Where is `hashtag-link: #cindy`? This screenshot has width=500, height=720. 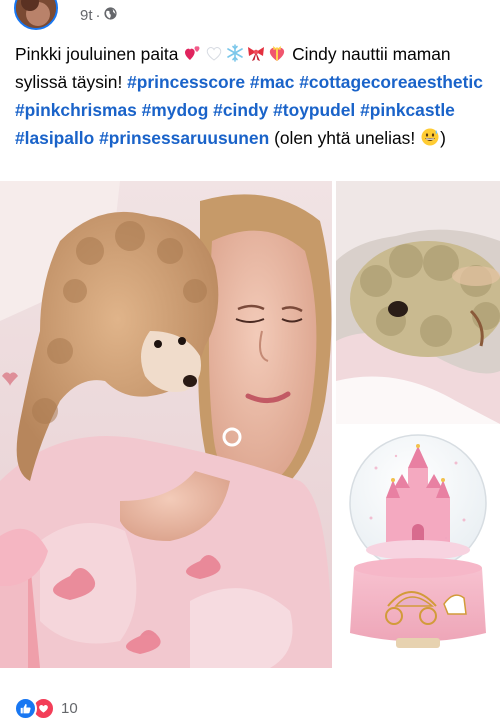
hashtag-link: #cindy is located at coordinates (240, 110).